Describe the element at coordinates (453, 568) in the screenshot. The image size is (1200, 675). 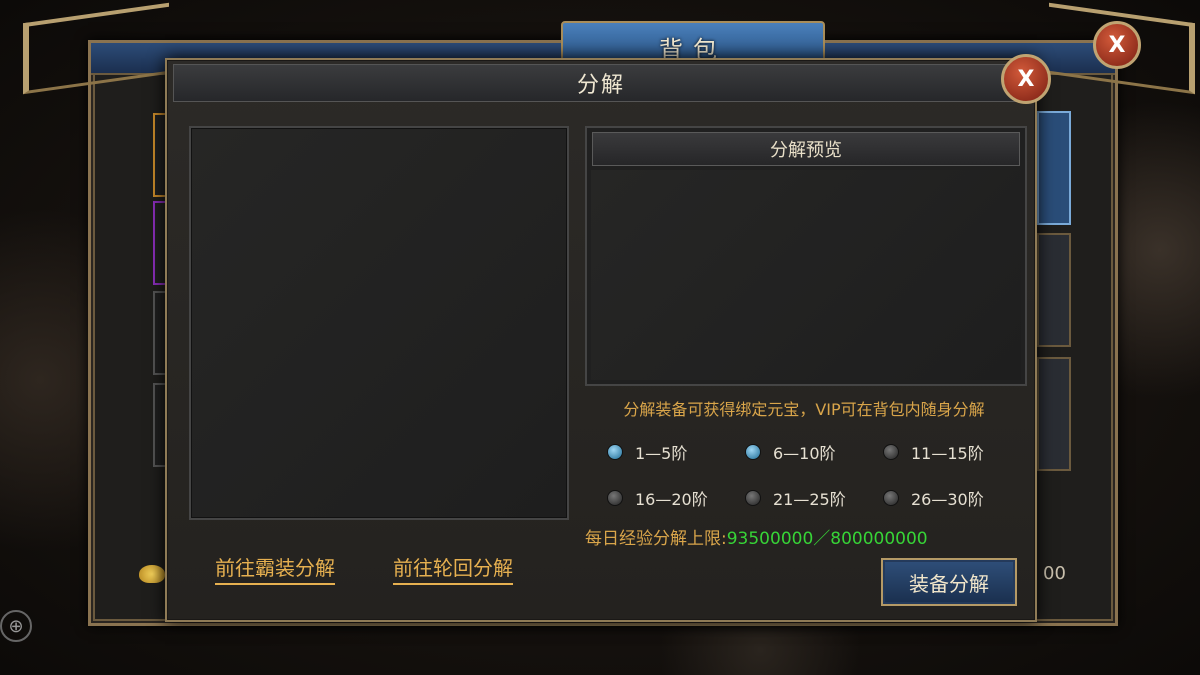
I see `goto-lunhui-decompose-link: 前往轮回分解` at that location.